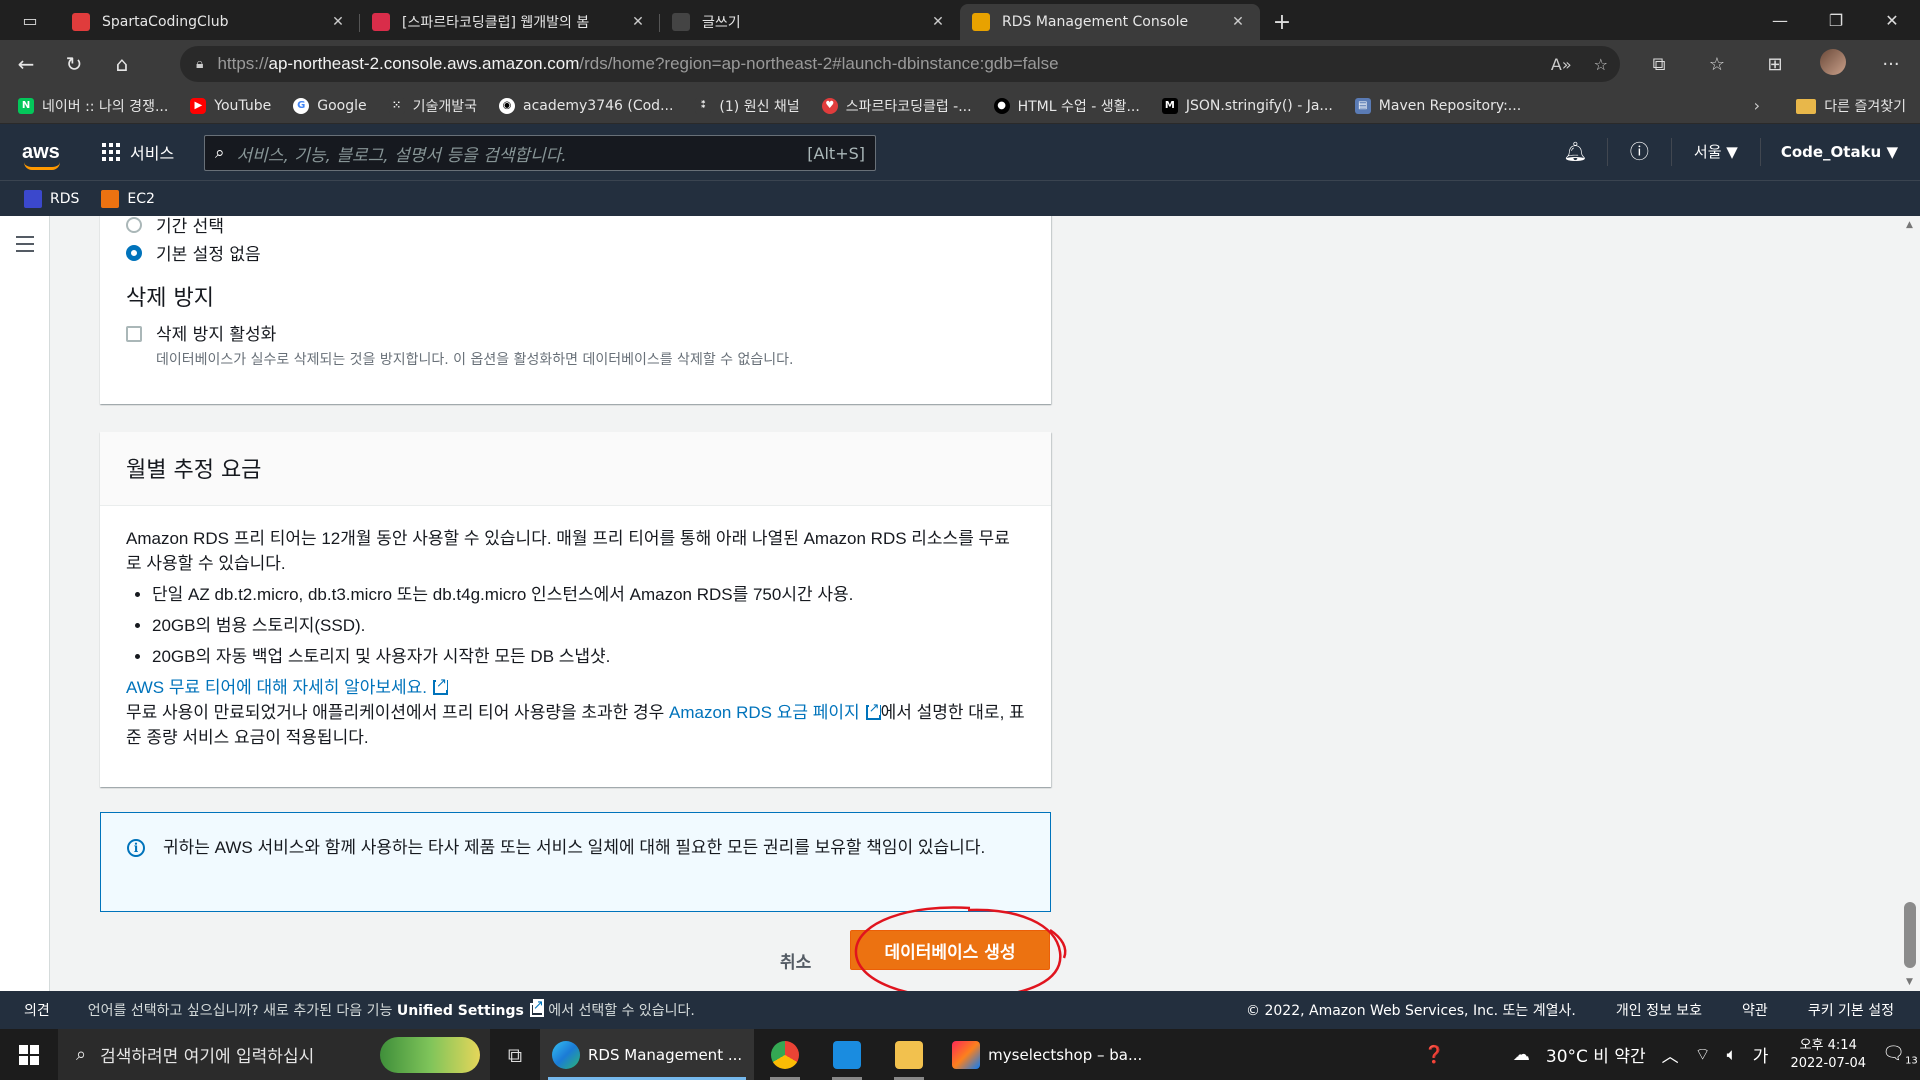  What do you see at coordinates (909, 1054) in the screenshot?
I see `taskbar-explorer-app` at bounding box center [909, 1054].